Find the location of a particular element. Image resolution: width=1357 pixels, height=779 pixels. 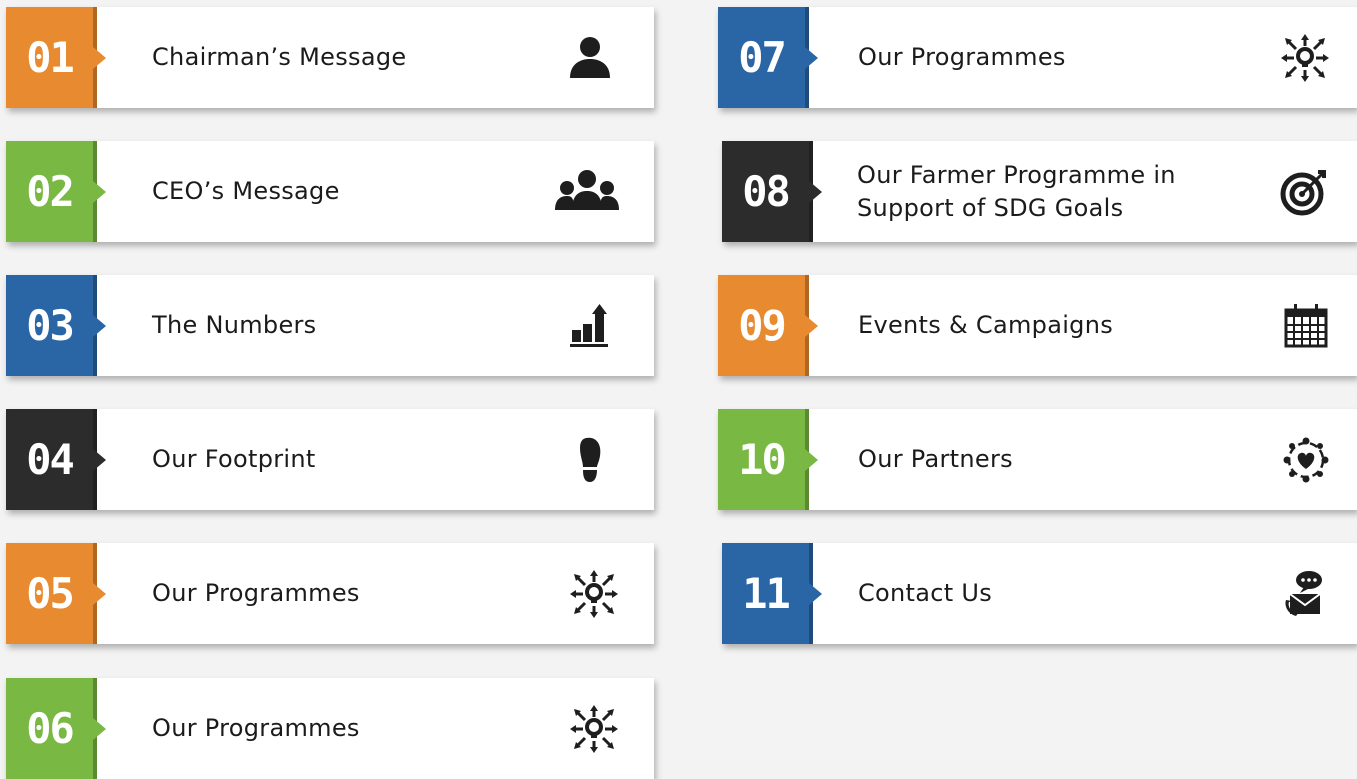

menu-item-06: 06 Our Programmes is located at coordinates (330, 728).